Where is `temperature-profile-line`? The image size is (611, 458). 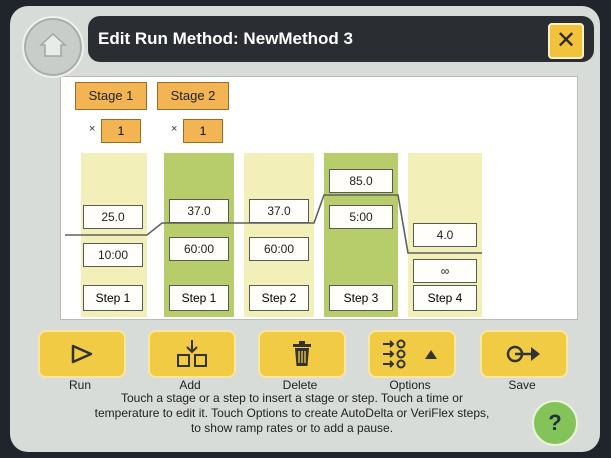
temperature-profile-line is located at coordinates (273, 224).